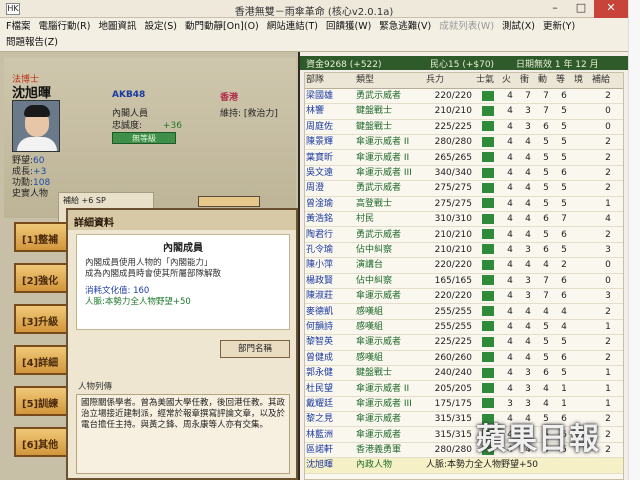 Image resolution: width=640 pixels, height=480 pixels. I want to click on table-row: 陳小萍 演講台 220/220 4 4 4 2 0, so click(464, 265).